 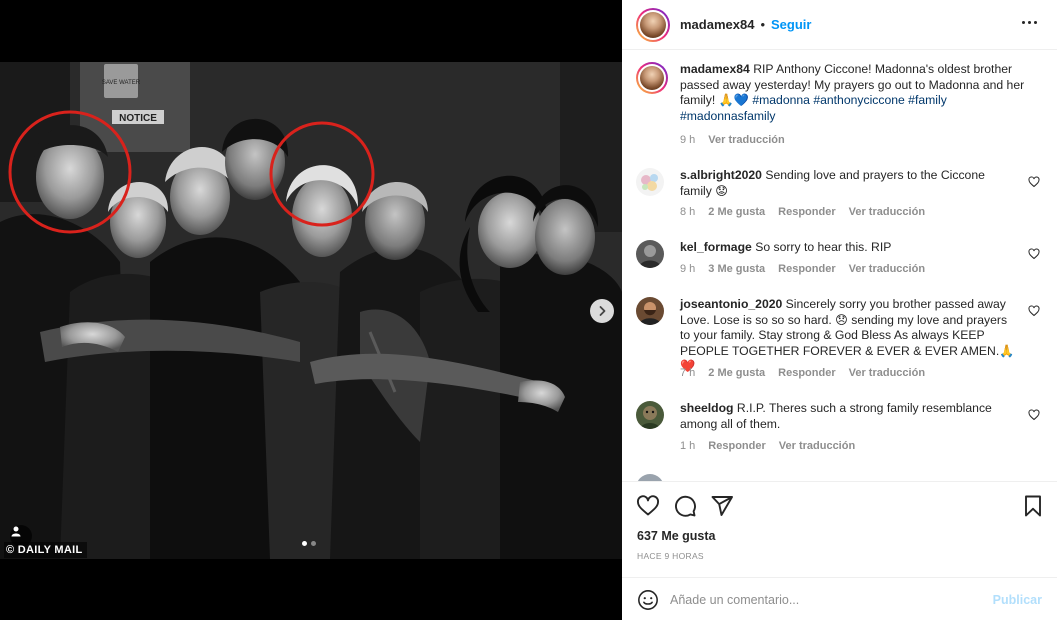 I want to click on add-comment-bar: Publicar, so click(x=839, y=598).